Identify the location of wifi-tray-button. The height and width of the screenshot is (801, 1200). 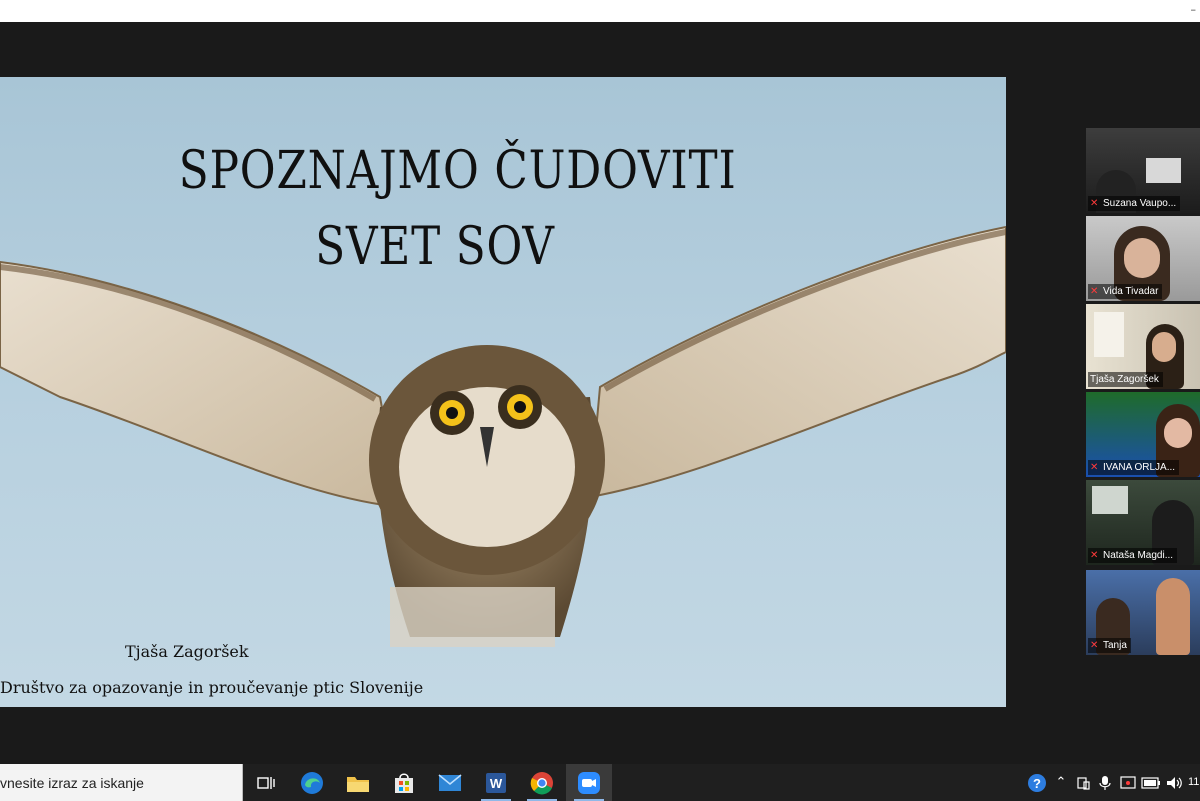
(1128, 782).